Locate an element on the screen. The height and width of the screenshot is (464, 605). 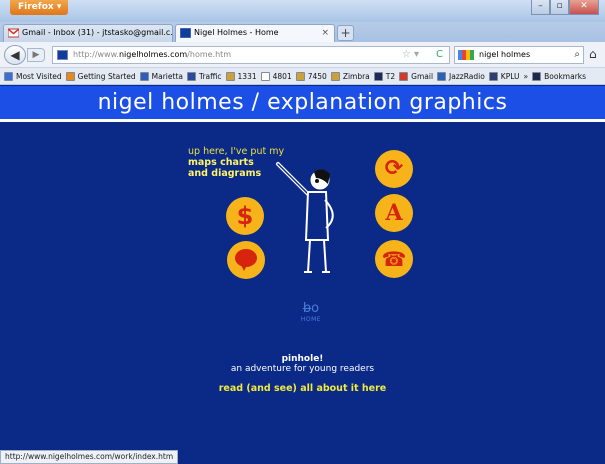
bookmark-item: Traffic is located at coordinates (204, 76).